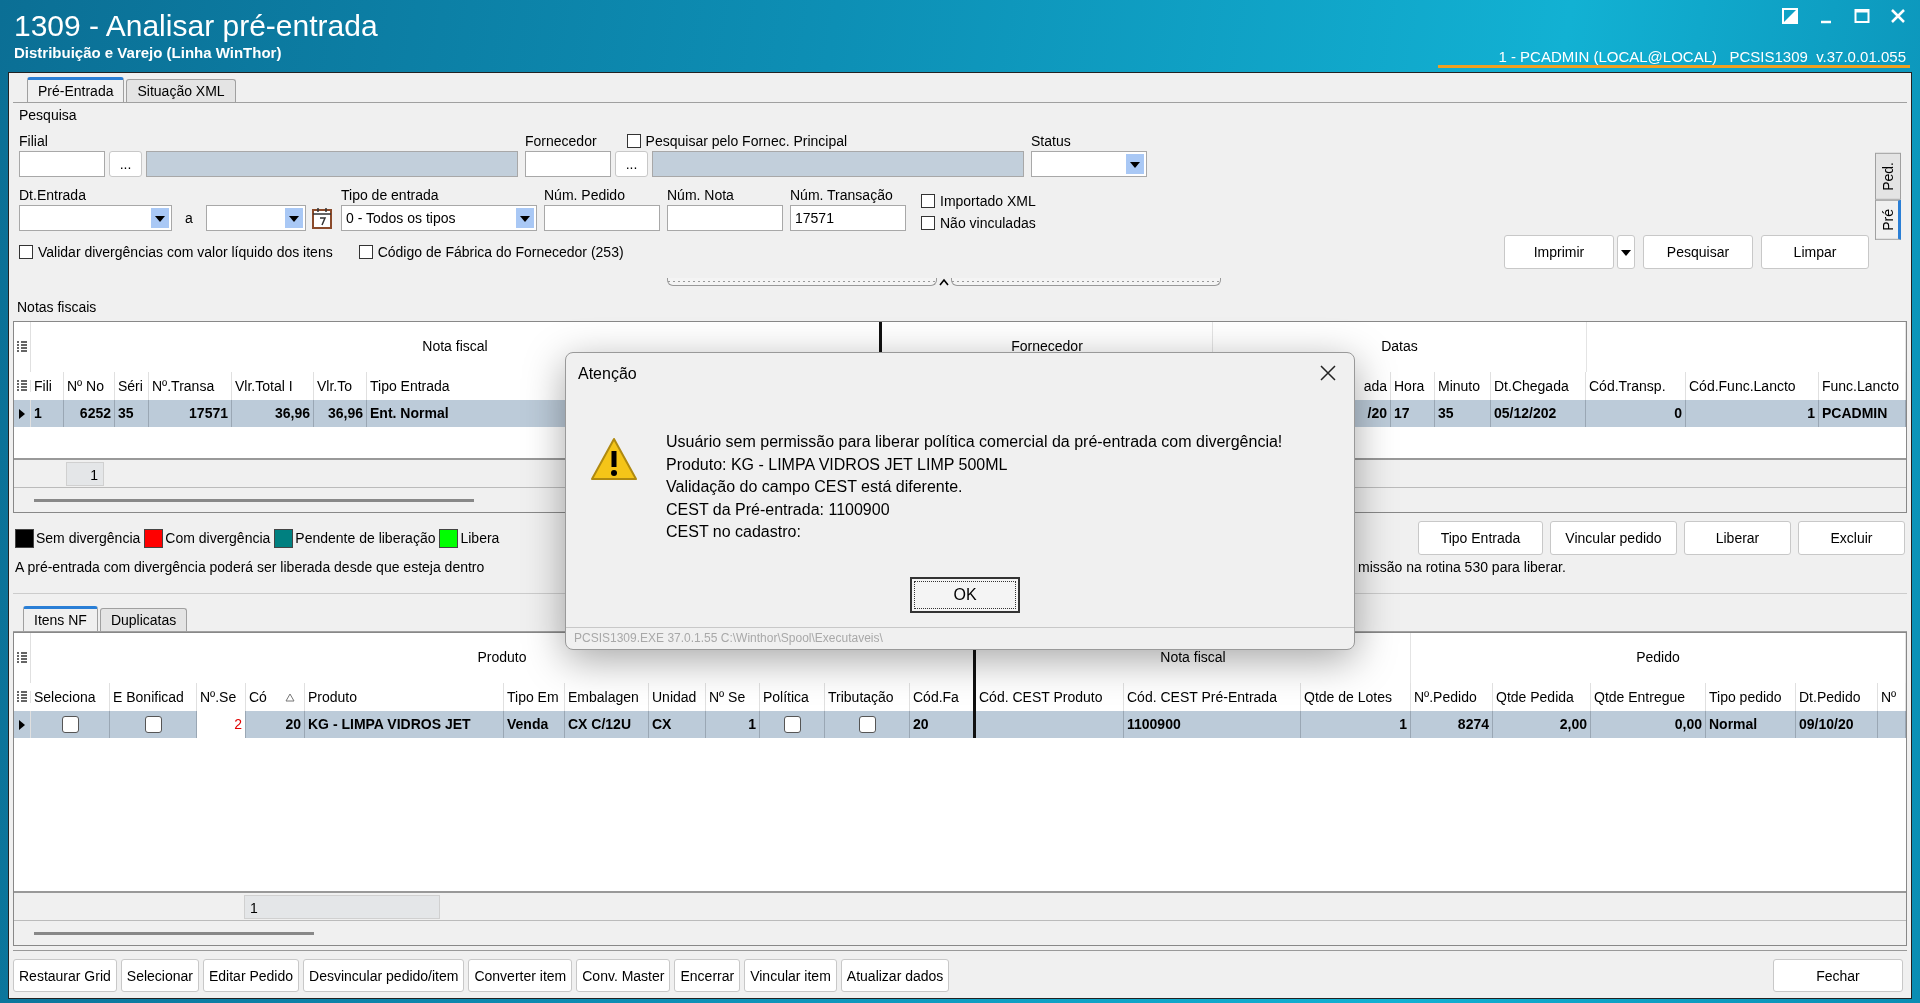 The width and height of the screenshot is (1920, 1003). Describe the element at coordinates (837, 464) in the screenshot. I see `dialog-message: Produto: KG - LIMPA VIDROS JET LIMP 500ML` at that location.